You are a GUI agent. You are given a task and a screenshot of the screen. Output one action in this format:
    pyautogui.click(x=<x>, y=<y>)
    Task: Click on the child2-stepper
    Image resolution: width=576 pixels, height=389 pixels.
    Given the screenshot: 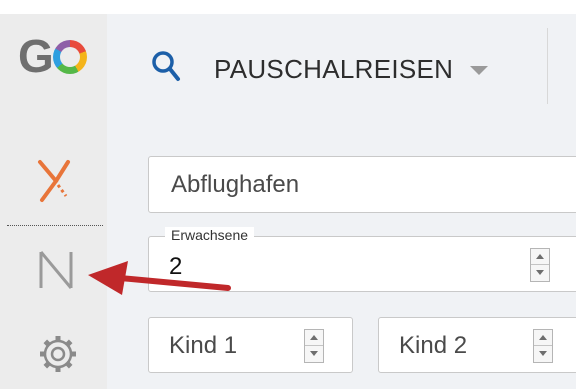 What is the action you would take?
    pyautogui.click(x=543, y=346)
    